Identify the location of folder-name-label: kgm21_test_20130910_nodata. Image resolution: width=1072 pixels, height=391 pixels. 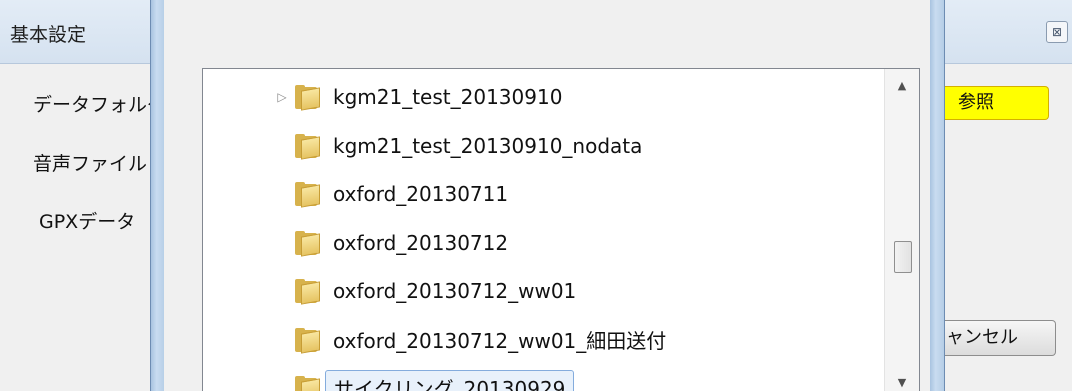
(488, 145).